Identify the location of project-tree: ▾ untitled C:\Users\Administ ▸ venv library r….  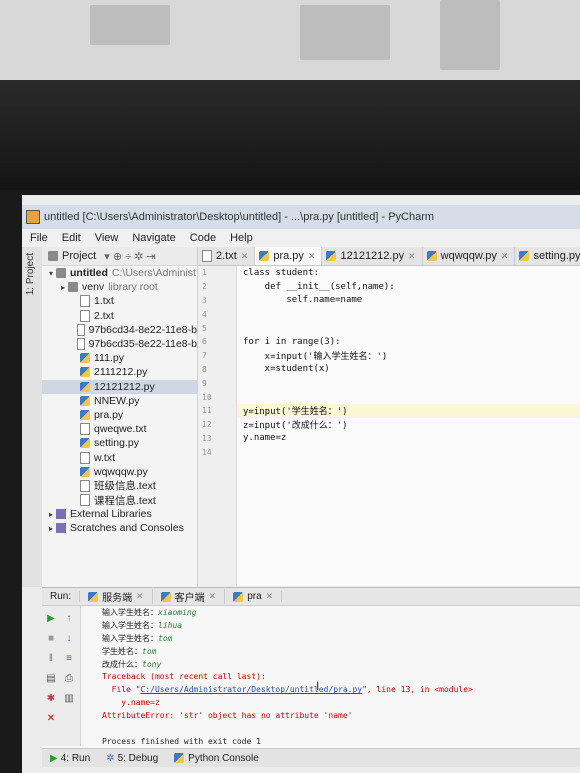
(119, 401).